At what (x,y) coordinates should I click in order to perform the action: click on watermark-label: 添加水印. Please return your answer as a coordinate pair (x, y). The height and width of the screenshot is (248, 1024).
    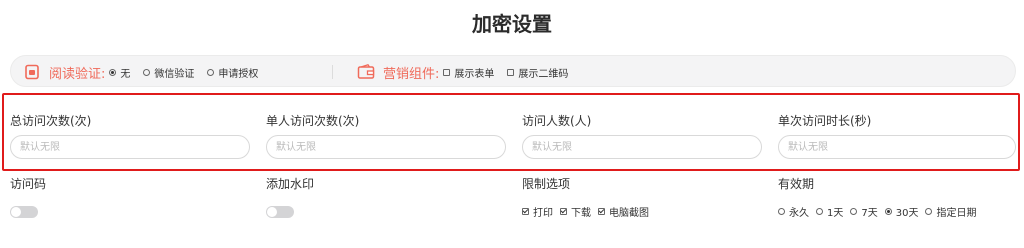
    Looking at the image, I should click on (290, 184).